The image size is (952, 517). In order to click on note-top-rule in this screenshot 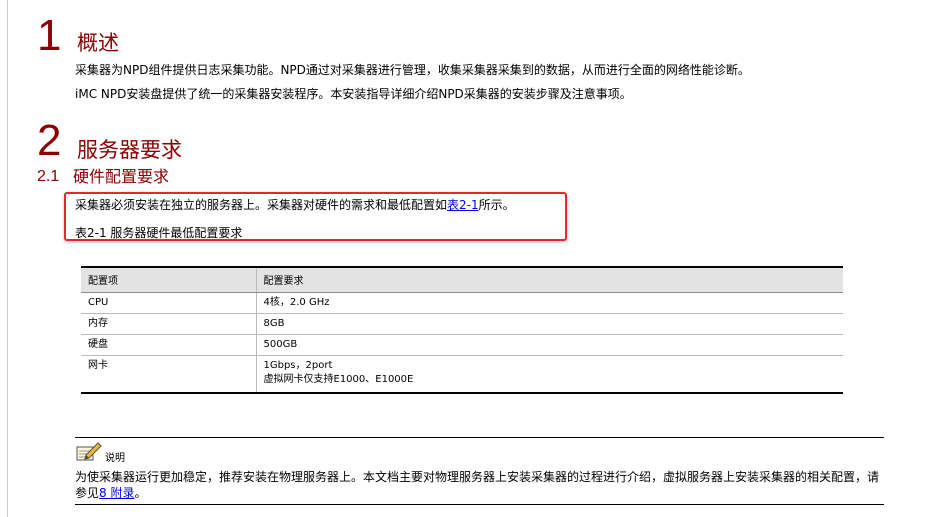, I will do `click(479, 437)`.